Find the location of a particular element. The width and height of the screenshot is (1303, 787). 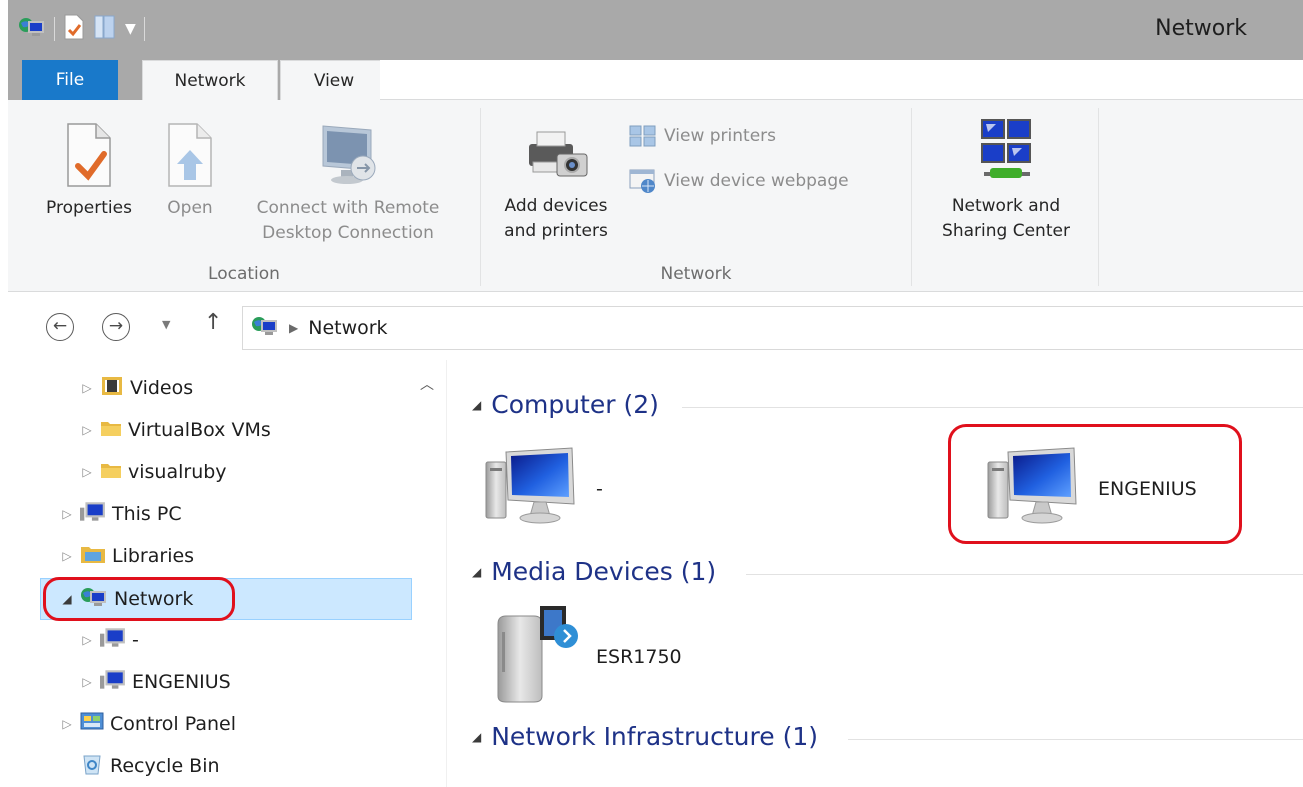

recent-locations-dropdown: ▼ is located at coordinates (166, 324).